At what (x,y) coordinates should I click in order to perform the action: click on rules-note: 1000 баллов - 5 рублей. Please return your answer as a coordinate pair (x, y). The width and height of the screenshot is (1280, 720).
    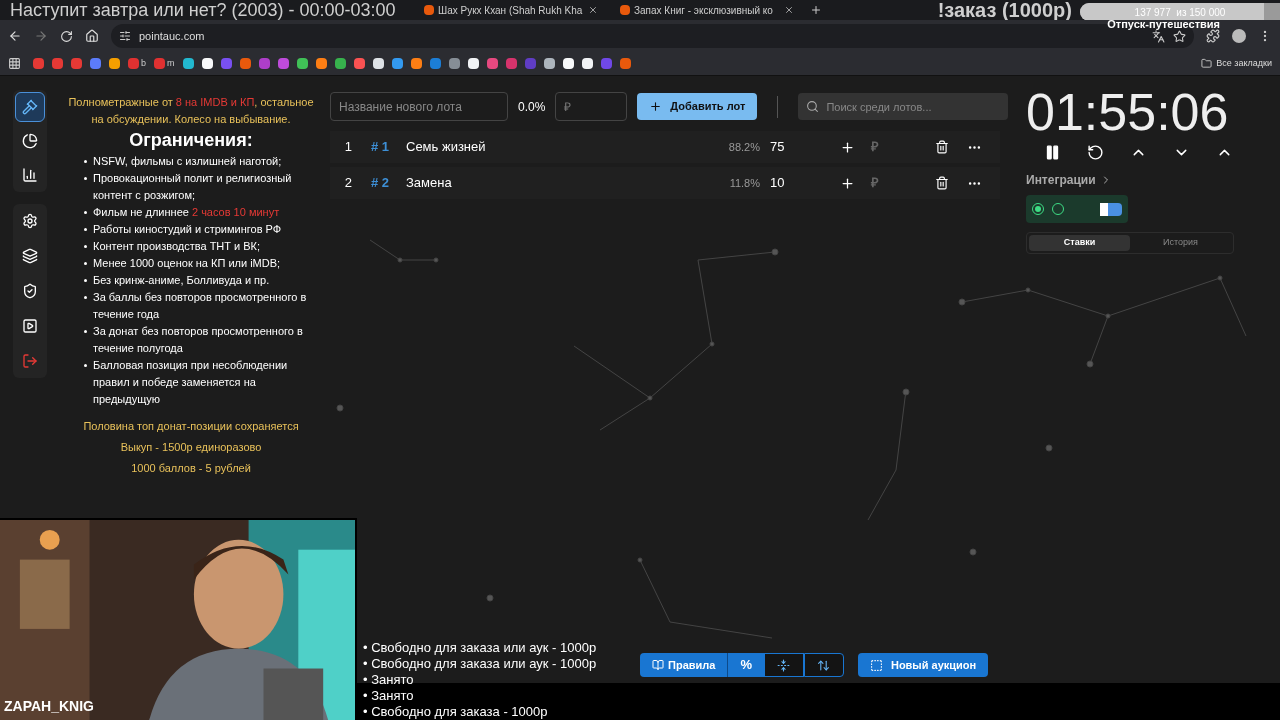
    Looking at the image, I should click on (191, 468).